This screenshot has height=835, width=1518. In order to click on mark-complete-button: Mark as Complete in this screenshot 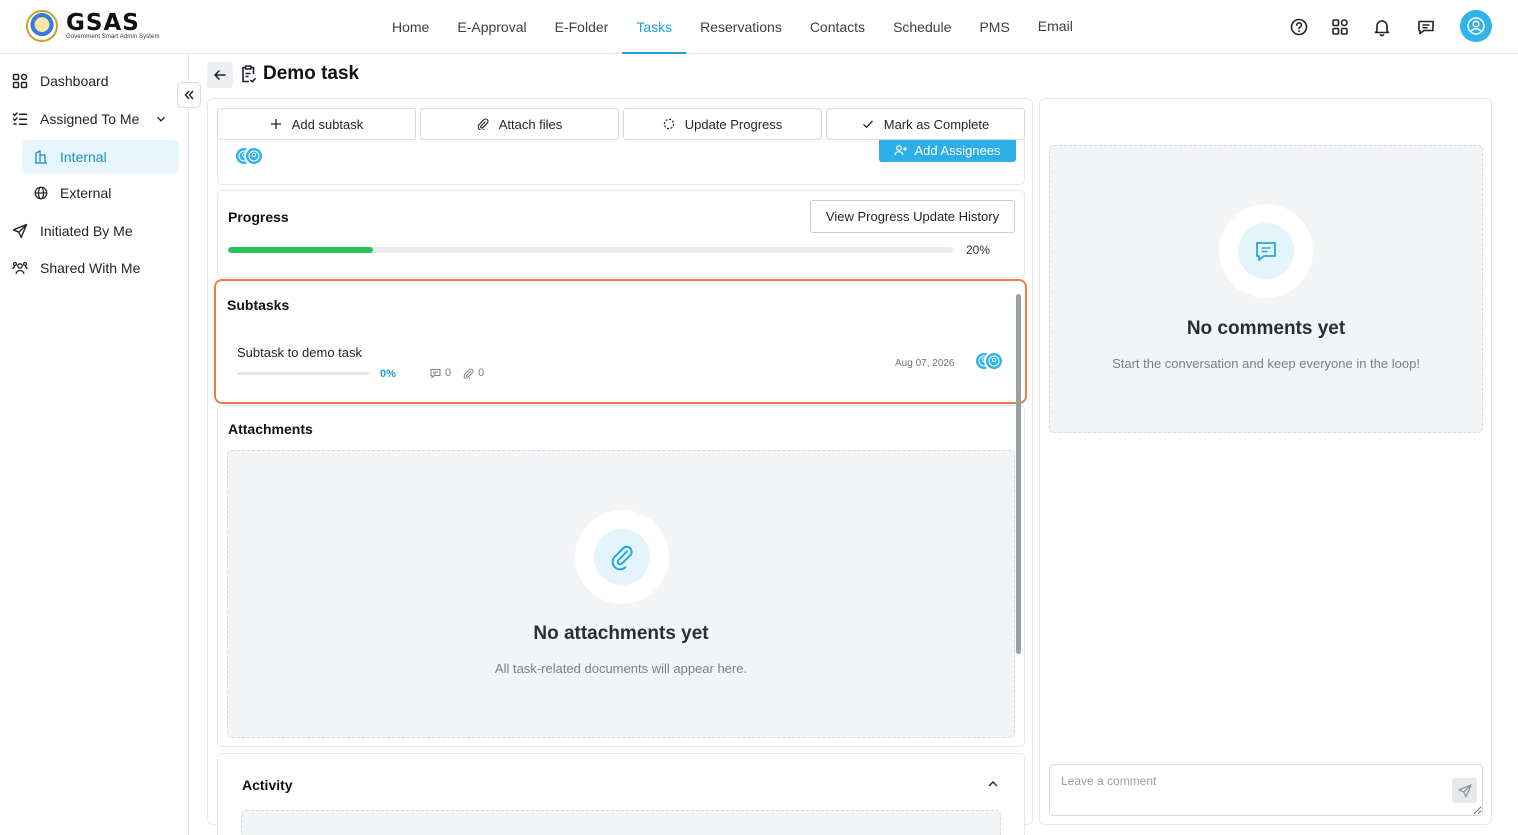, I will do `click(925, 124)`.